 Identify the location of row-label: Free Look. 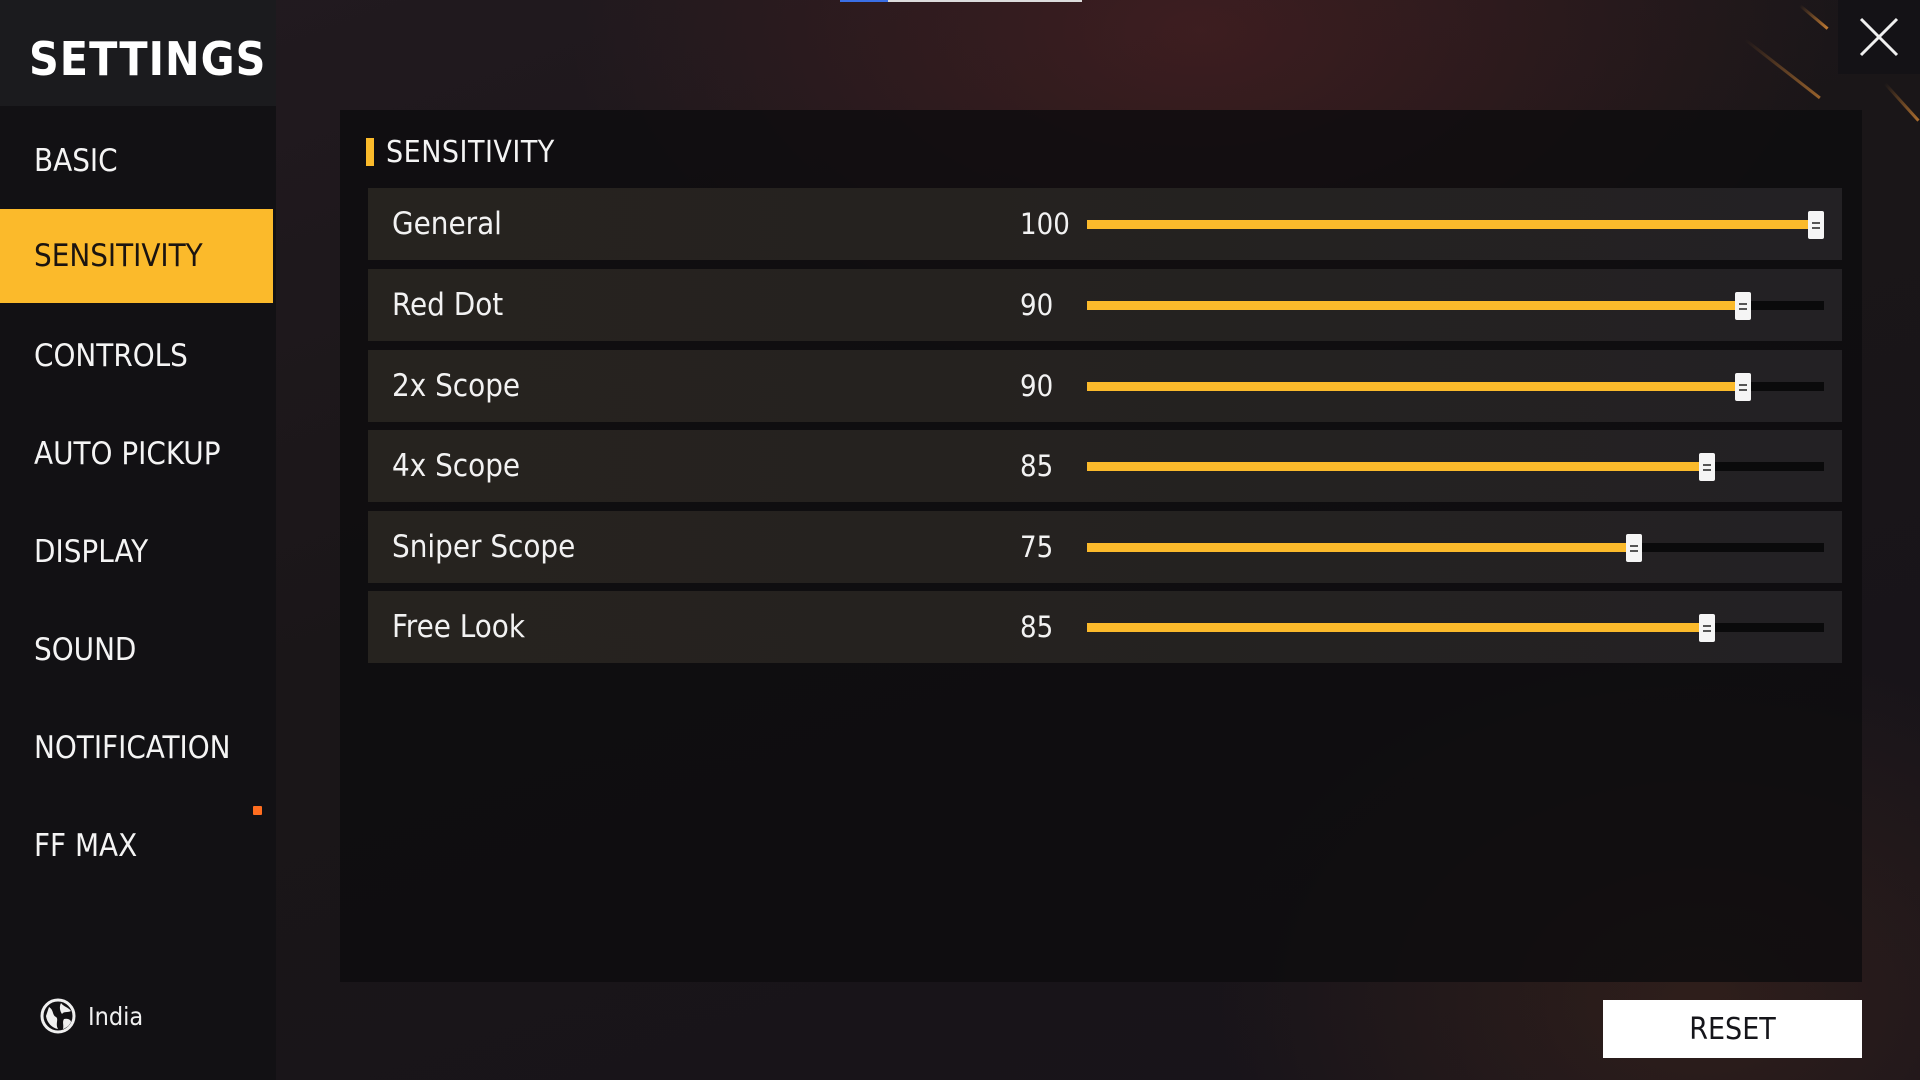
(459, 627).